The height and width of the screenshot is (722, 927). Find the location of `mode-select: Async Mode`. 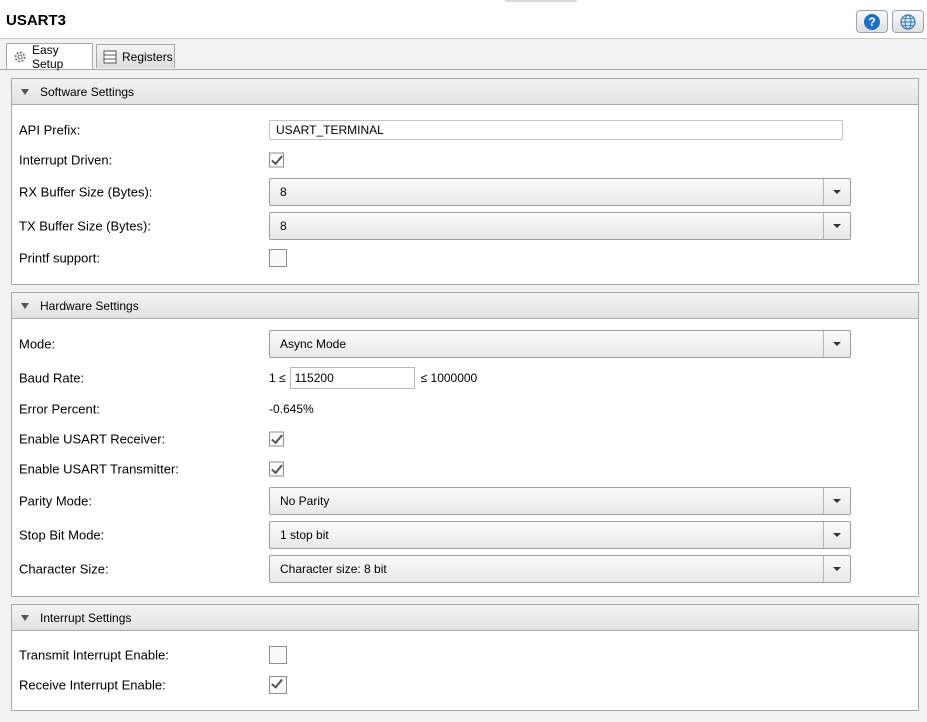

mode-select: Async Mode is located at coordinates (560, 344).